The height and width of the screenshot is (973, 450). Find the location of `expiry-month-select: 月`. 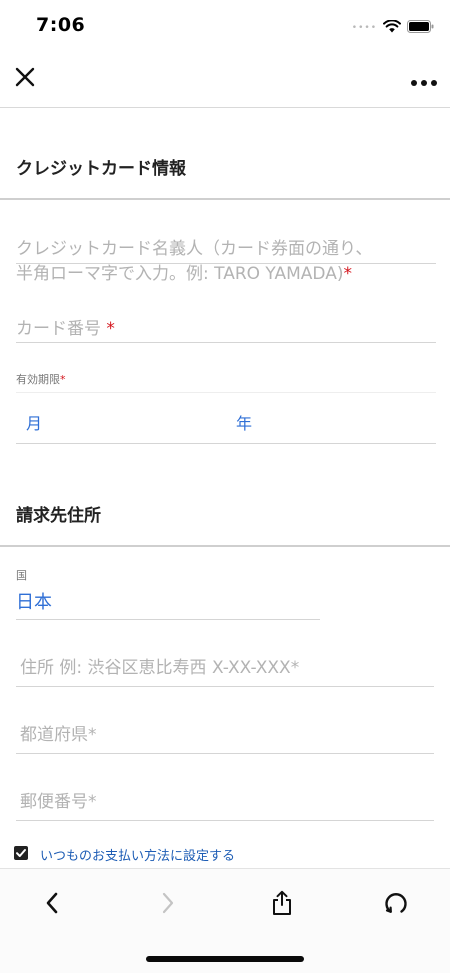

expiry-month-select: 月 is located at coordinates (121, 418).